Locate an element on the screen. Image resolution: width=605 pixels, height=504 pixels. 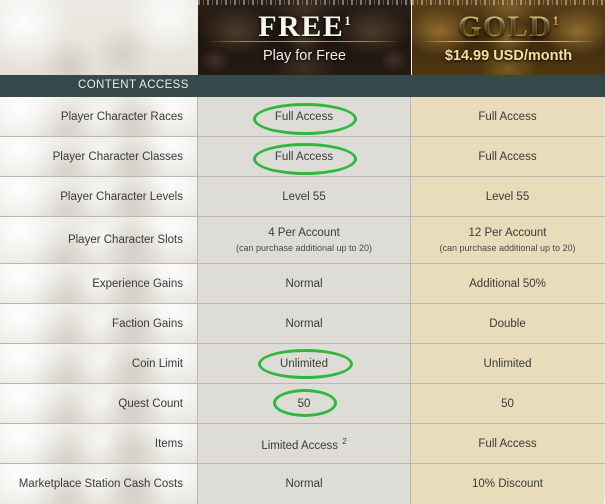
free-value-text: Level 55 is located at coordinates (304, 196).